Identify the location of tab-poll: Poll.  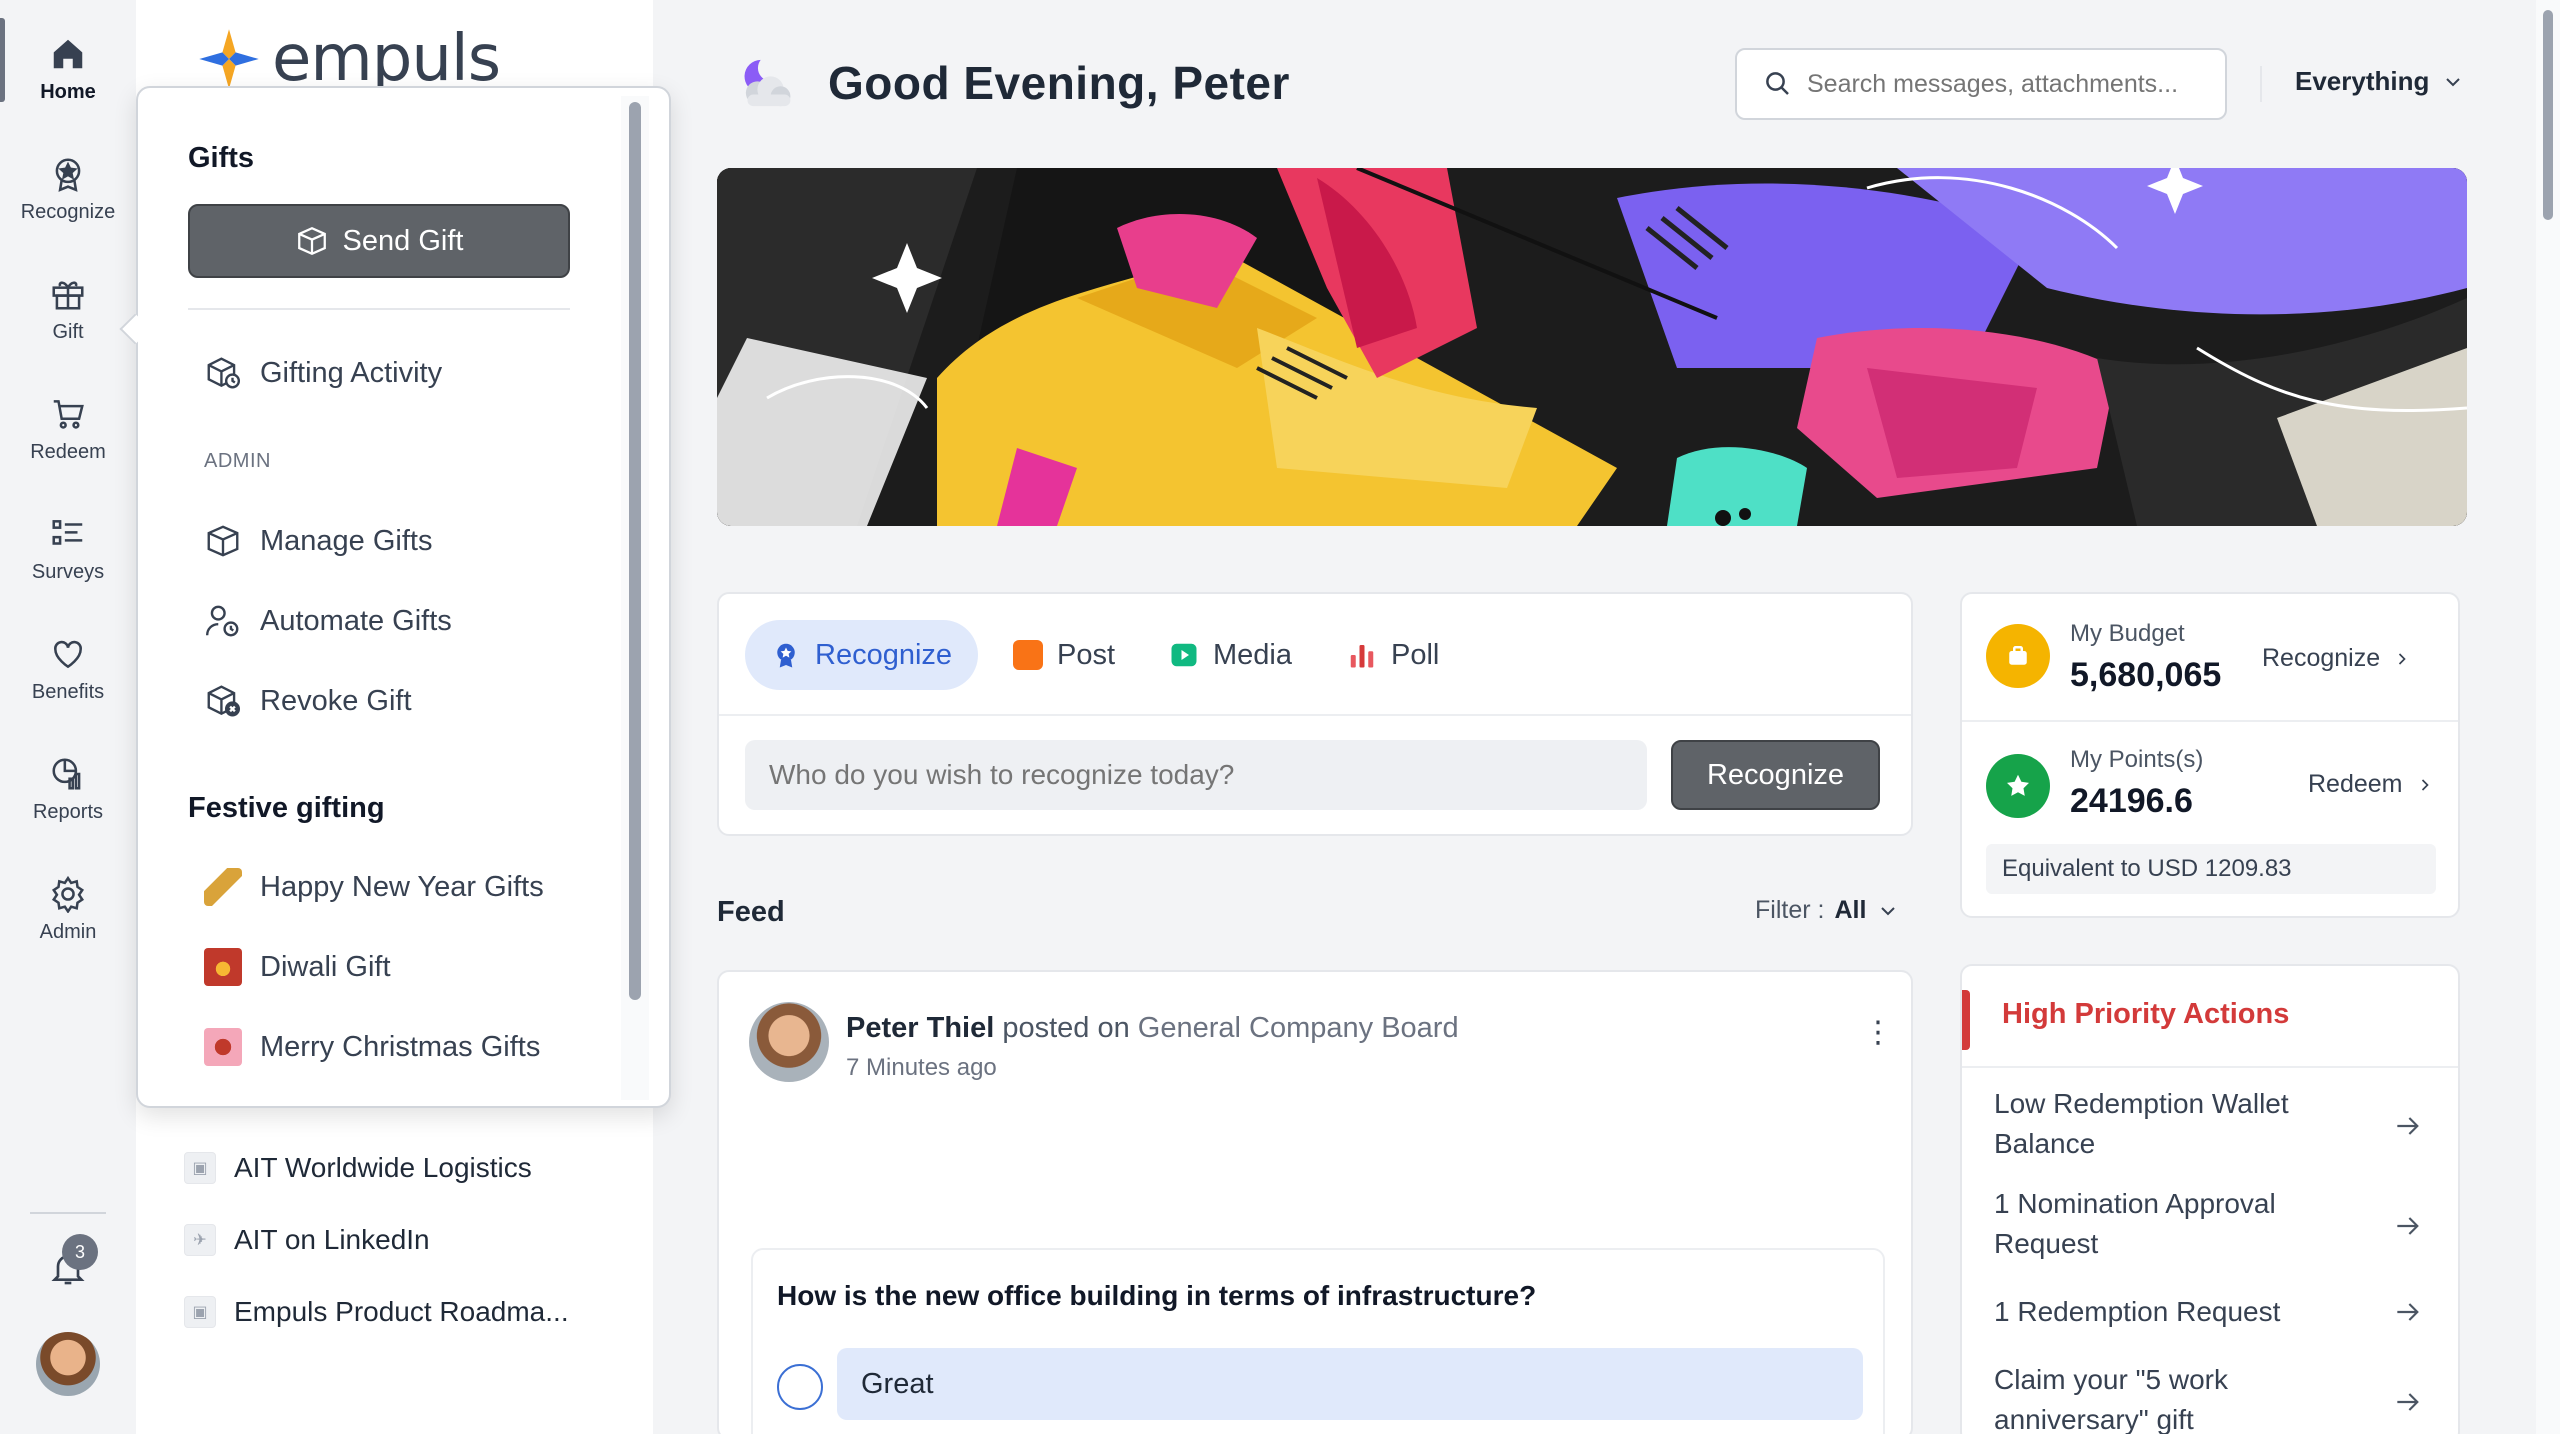
(1393, 655).